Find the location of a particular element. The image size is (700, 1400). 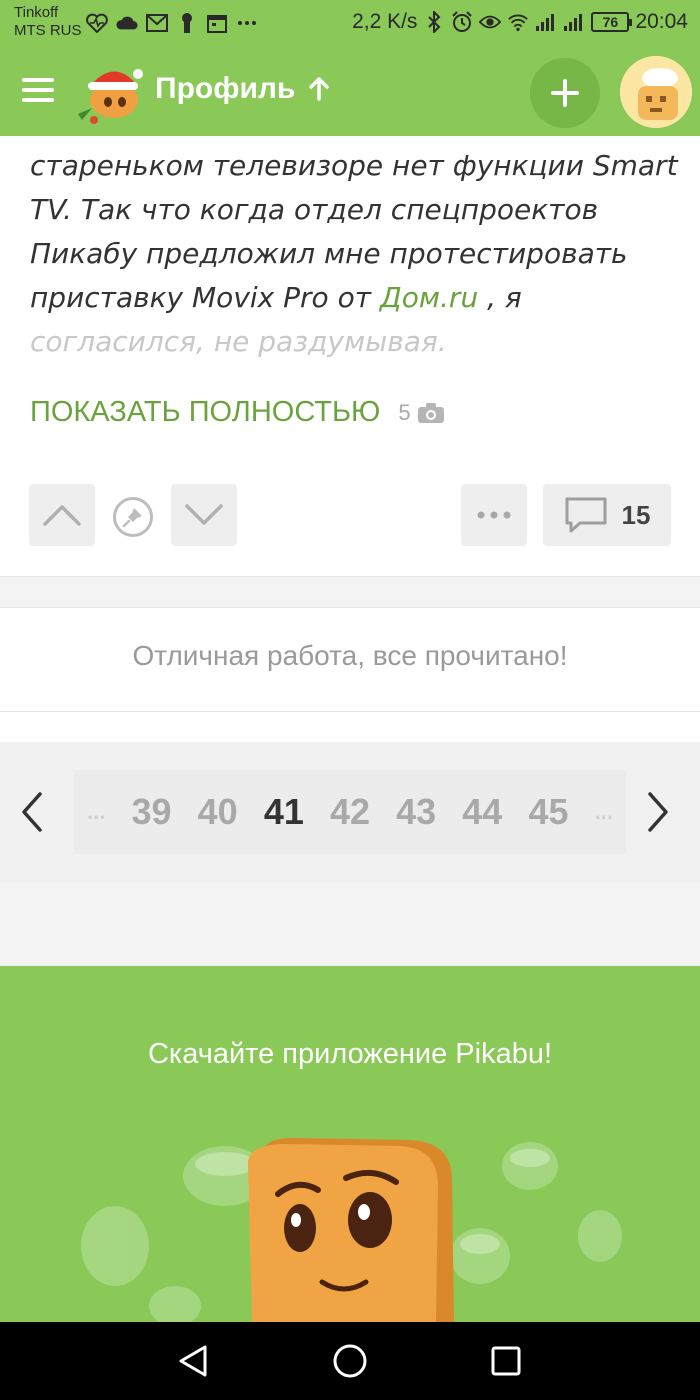

show-more-button: ПОКАЗАТЬ ПОЛНОСТЬЮ 5 is located at coordinates (237, 412).